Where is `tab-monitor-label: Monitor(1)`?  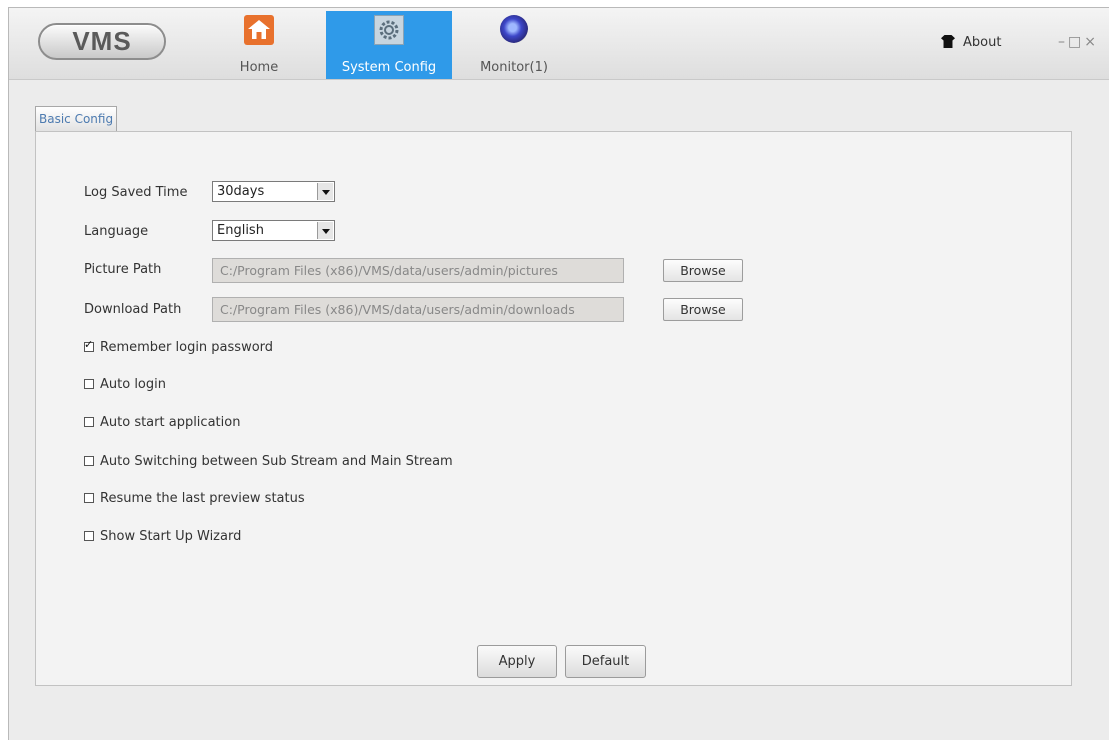 tab-monitor-label: Monitor(1) is located at coordinates (514, 67).